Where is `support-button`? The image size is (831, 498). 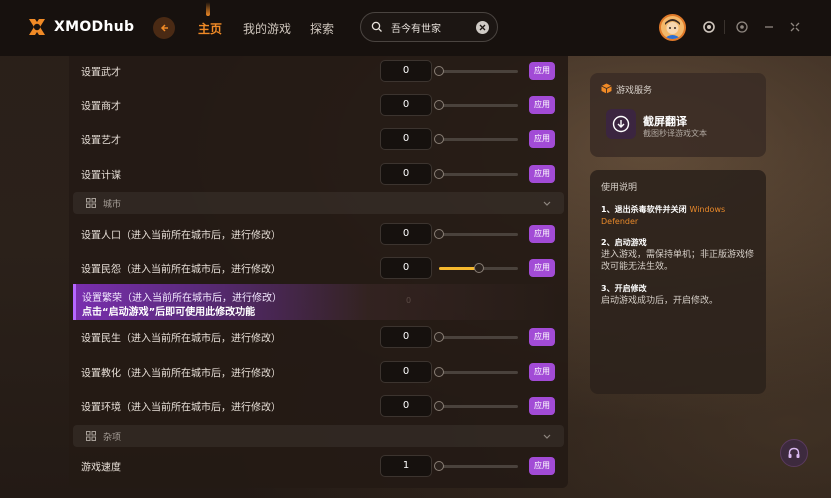
support-button is located at coordinates (794, 453).